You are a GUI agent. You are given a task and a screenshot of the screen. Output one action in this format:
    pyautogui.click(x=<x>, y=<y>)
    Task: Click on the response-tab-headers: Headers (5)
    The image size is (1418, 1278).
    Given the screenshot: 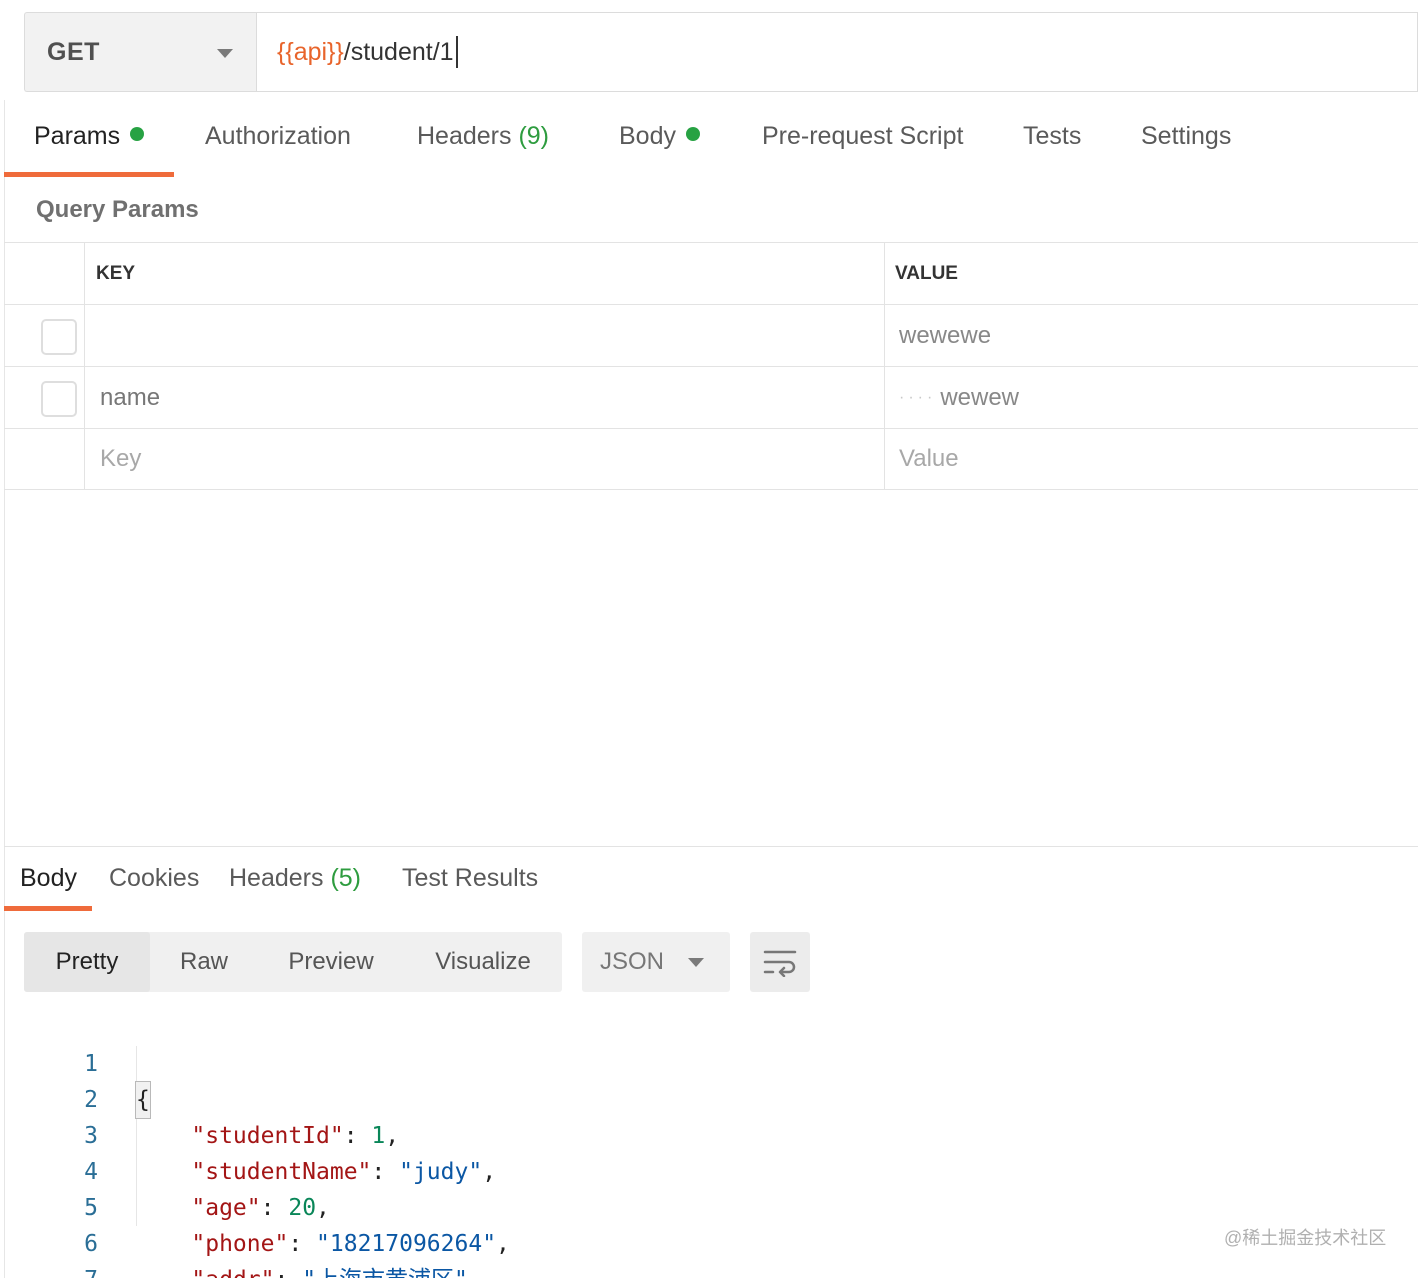 What is the action you would take?
    pyautogui.click(x=295, y=878)
    